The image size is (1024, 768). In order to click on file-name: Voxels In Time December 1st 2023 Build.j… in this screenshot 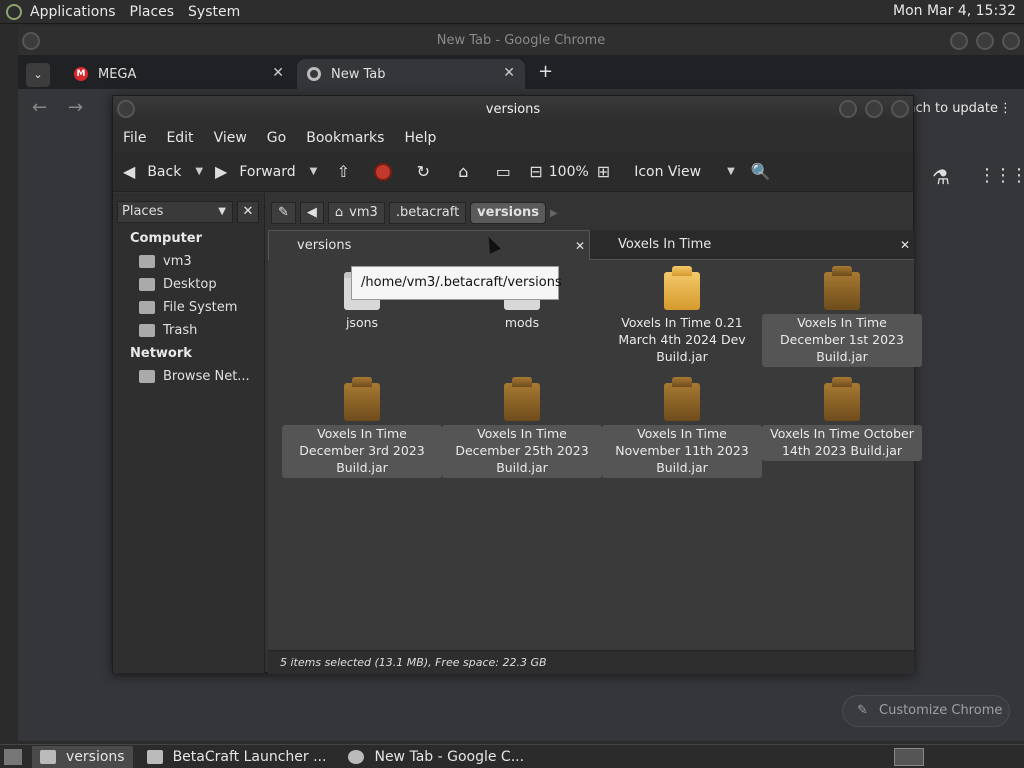, I will do `click(842, 340)`.